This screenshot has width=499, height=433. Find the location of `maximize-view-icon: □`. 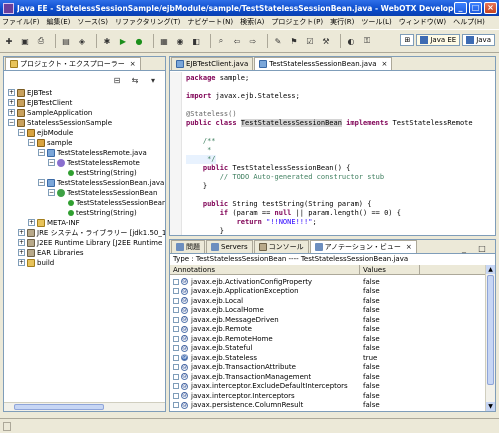

maximize-view-icon: □ is located at coordinates (482, 248).